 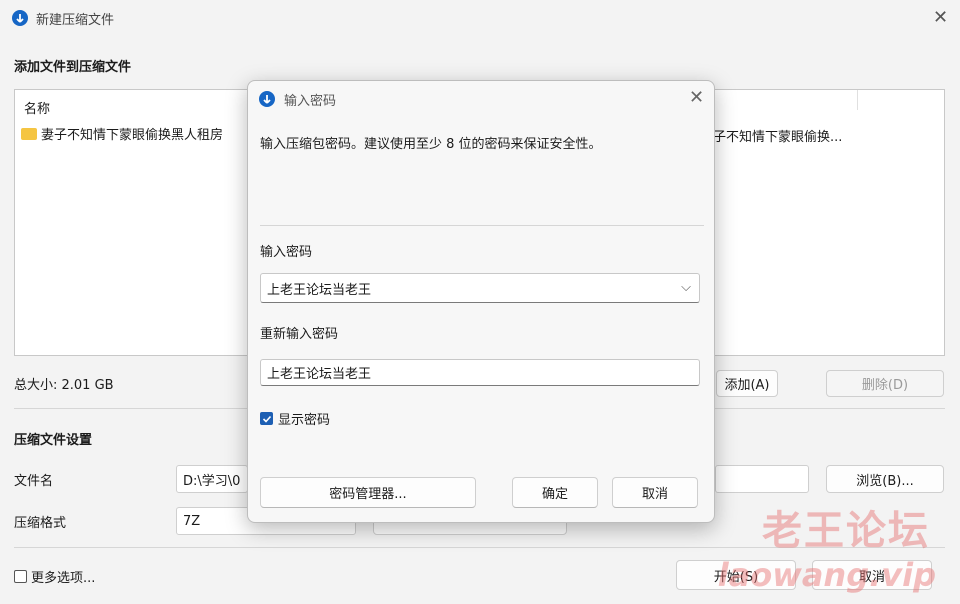 I want to click on password-input: 上老王论坛当老王 ⌵, so click(x=480, y=288).